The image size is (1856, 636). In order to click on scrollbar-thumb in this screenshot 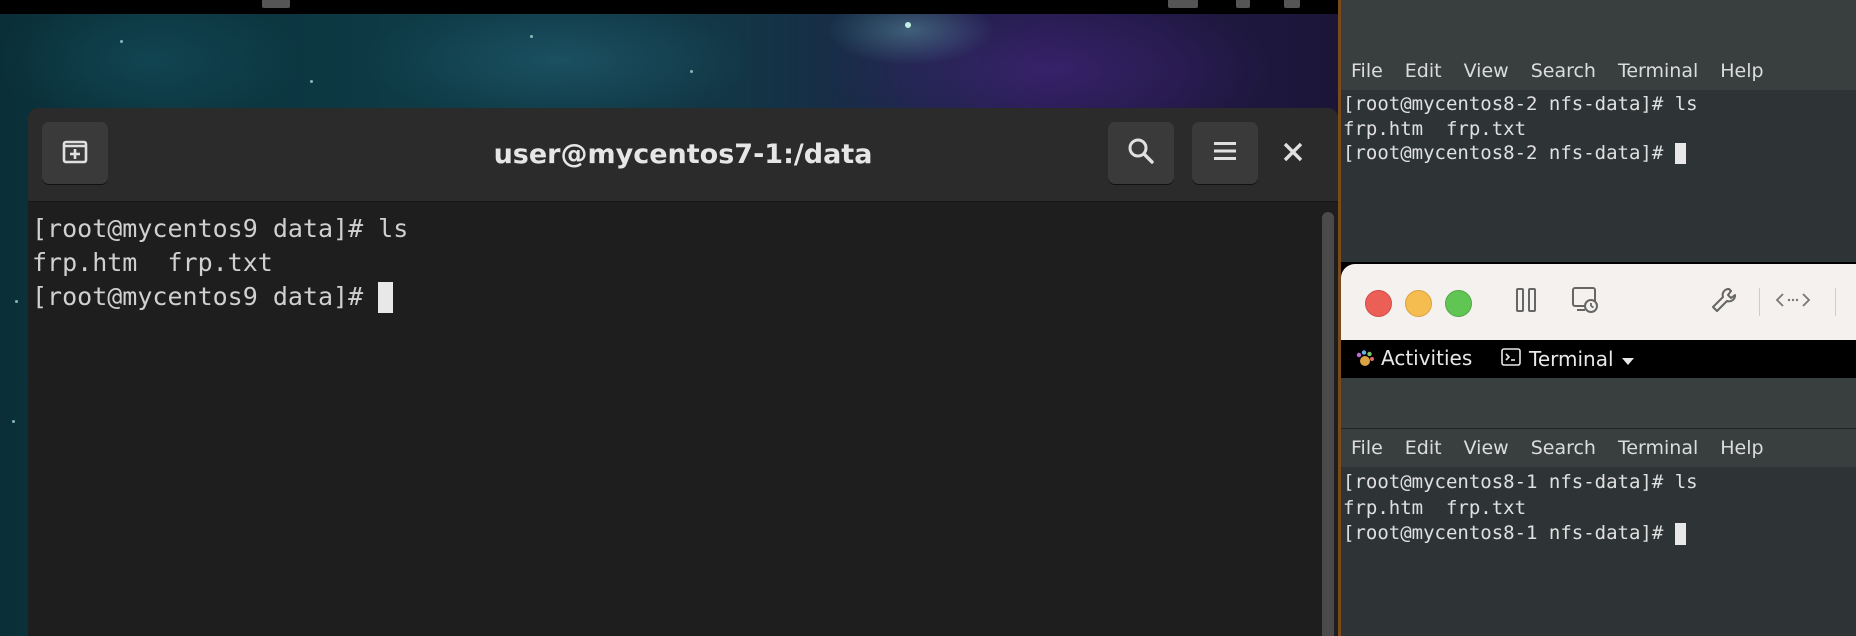, I will do `click(1328, 424)`.